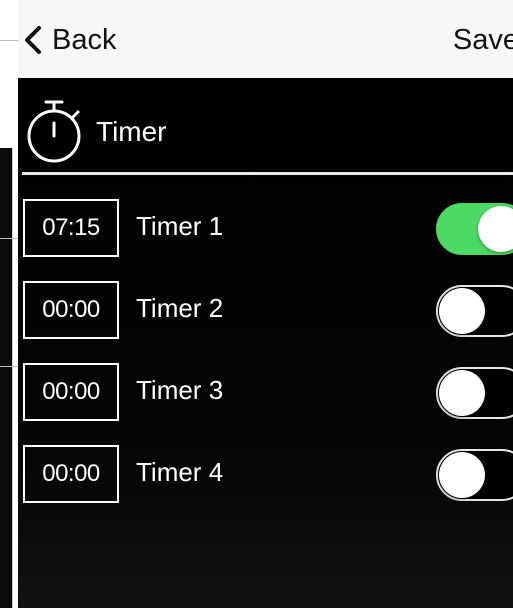 This screenshot has width=513, height=608. Describe the element at coordinates (265, 476) in the screenshot. I see `timer-row: 00:00 Timer 4` at that location.